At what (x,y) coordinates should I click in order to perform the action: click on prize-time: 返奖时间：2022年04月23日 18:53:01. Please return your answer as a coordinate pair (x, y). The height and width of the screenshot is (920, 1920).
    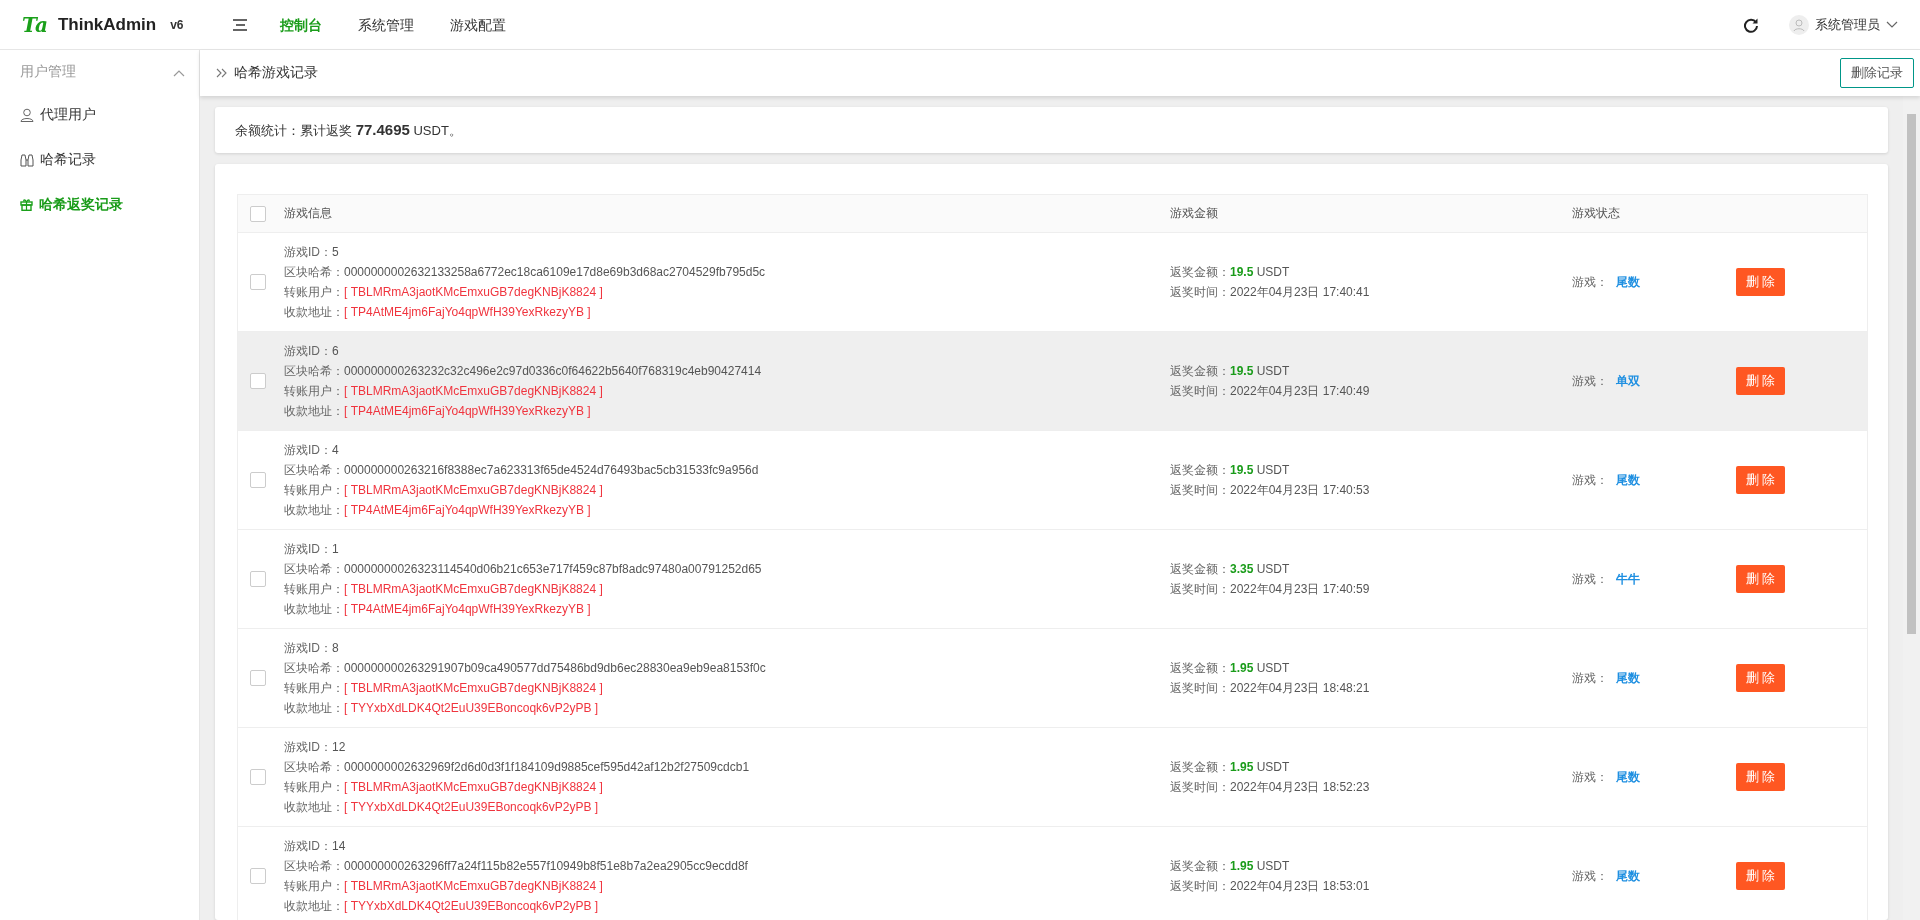
    Looking at the image, I should click on (1270, 886).